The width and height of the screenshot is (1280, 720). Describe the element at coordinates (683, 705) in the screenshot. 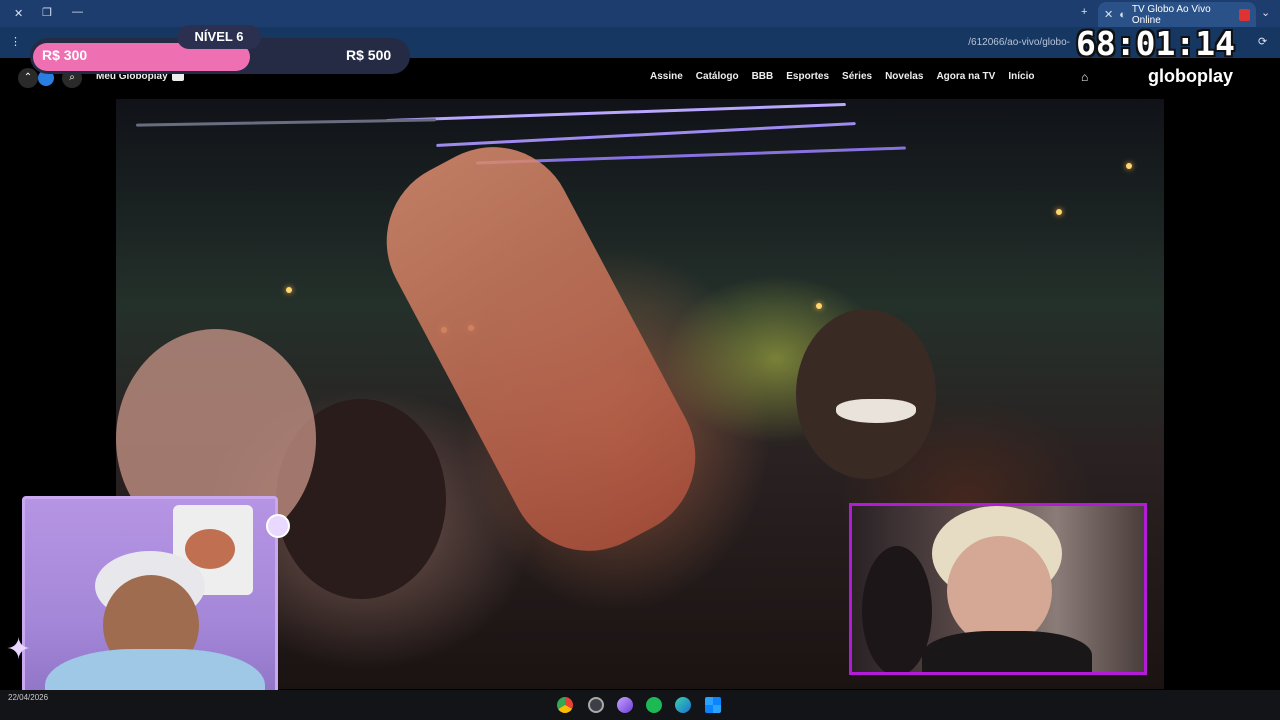

I see `edge-icon` at that location.